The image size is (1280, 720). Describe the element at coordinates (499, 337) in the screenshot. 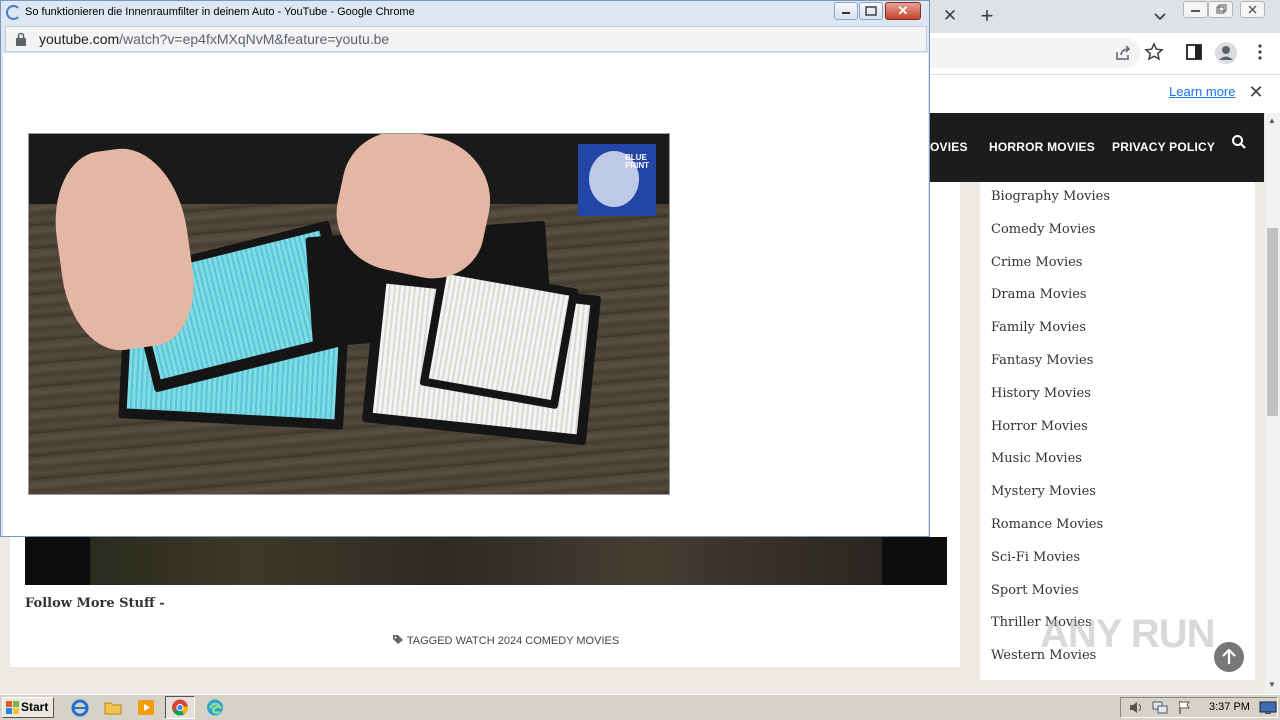

I see `filter-media-white-small` at that location.